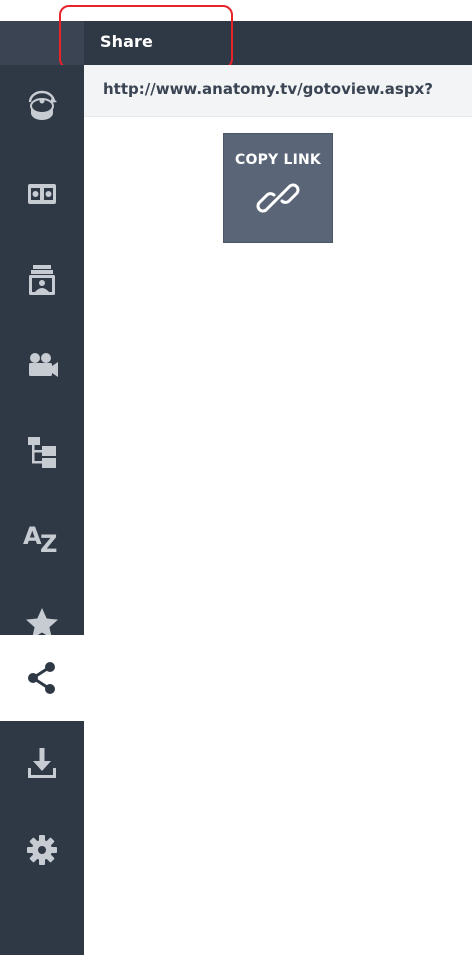 Image resolution: width=472 pixels, height=955 pixels. I want to click on share-icon, so click(41, 678).